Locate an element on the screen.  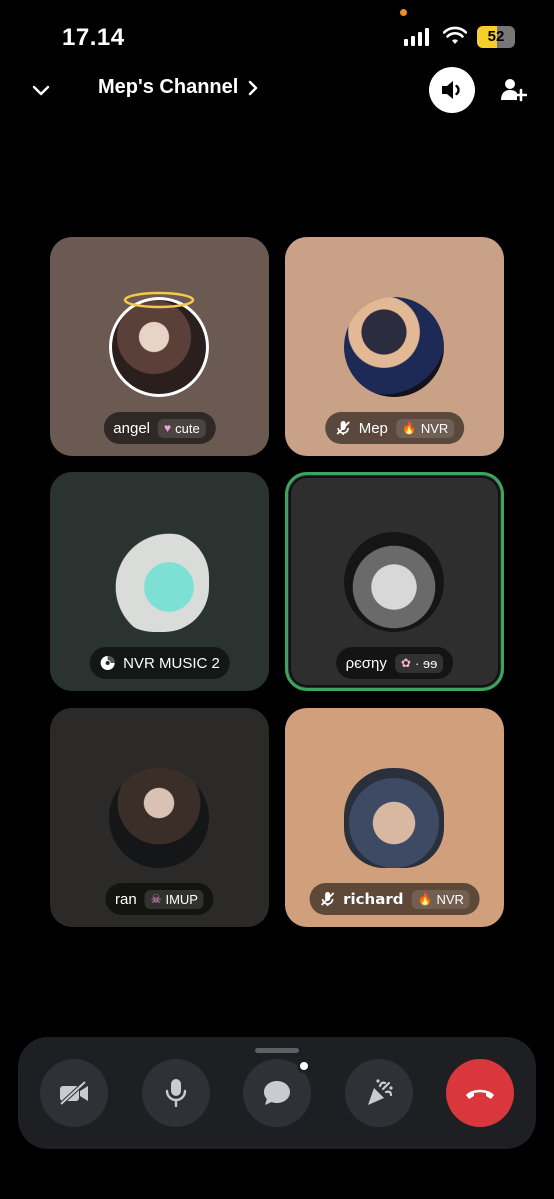
participant-tile-richard: 𝗿𝗶𝗰𝗵𝗮𝗿𝗱 🔥 NVR is located at coordinates (394, 817).